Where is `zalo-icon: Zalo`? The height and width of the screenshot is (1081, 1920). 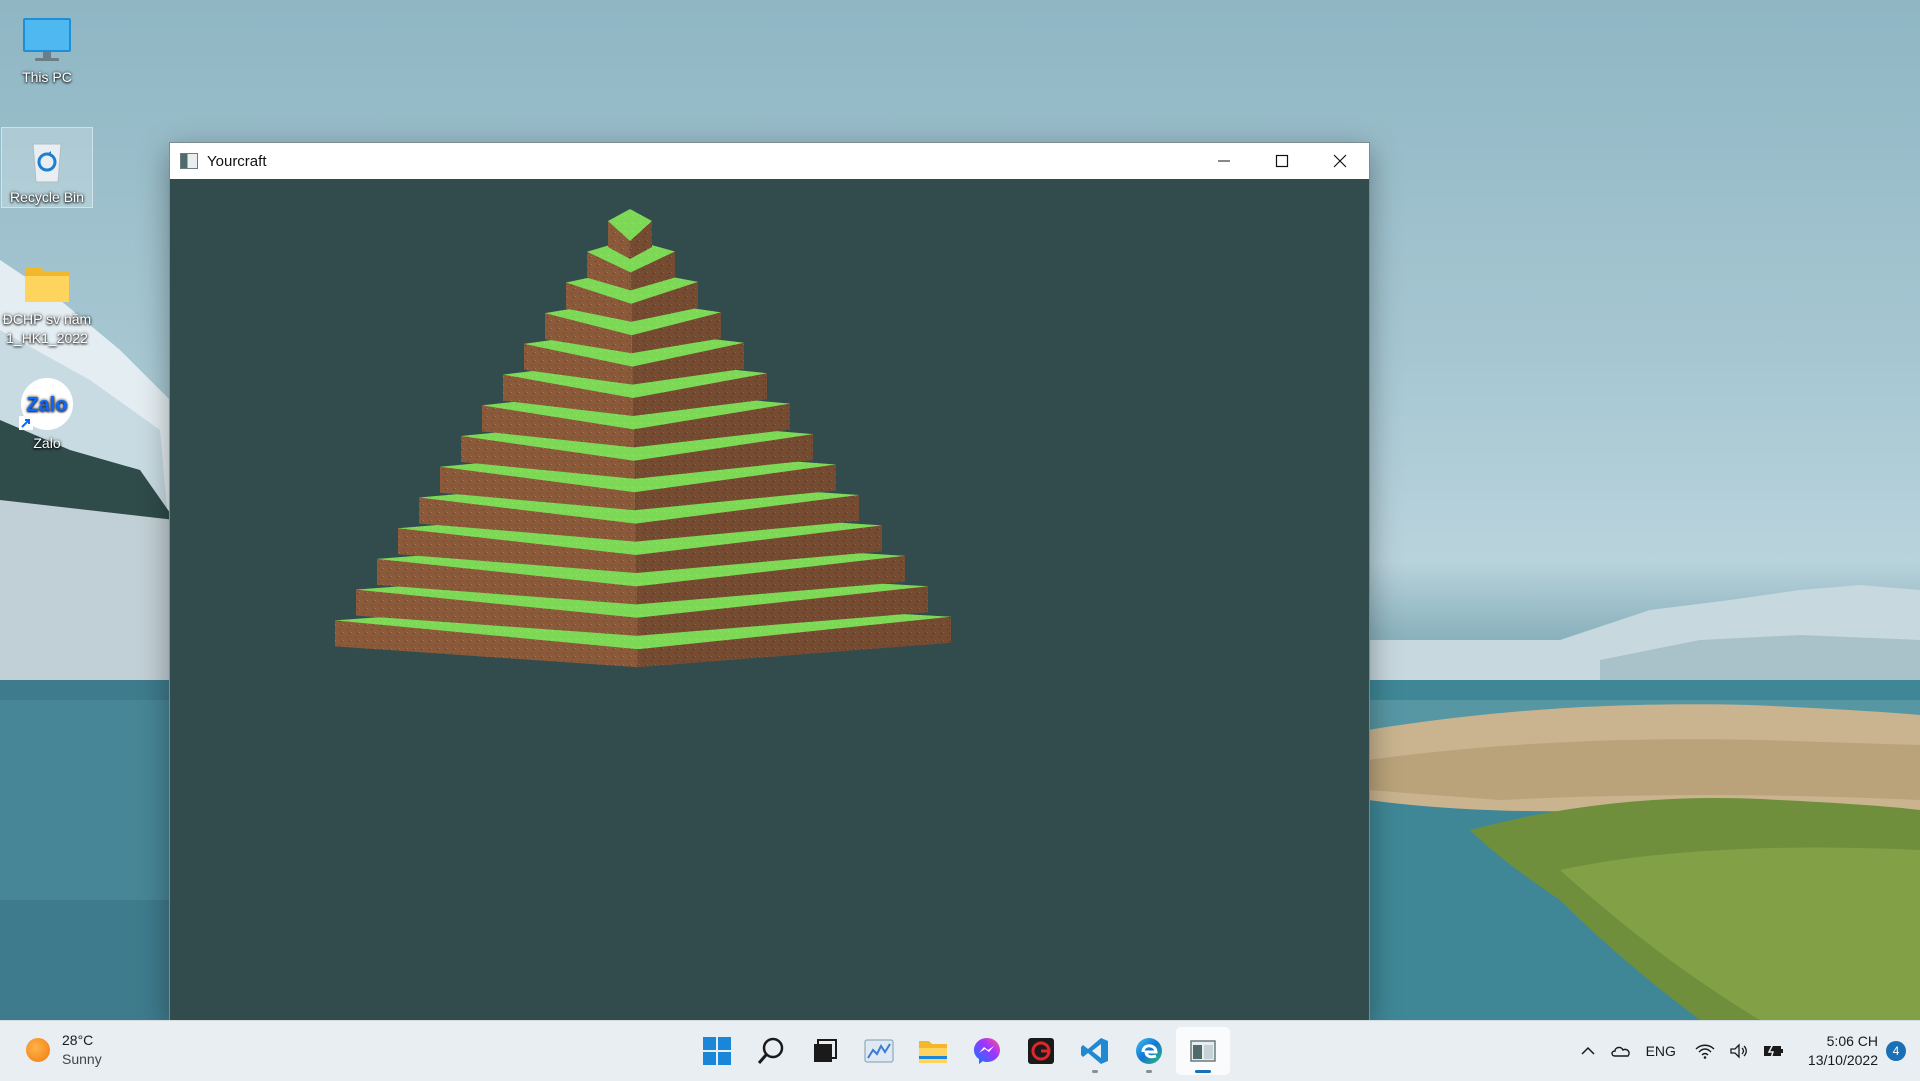
zalo-icon: Zalo is located at coordinates (46, 404).